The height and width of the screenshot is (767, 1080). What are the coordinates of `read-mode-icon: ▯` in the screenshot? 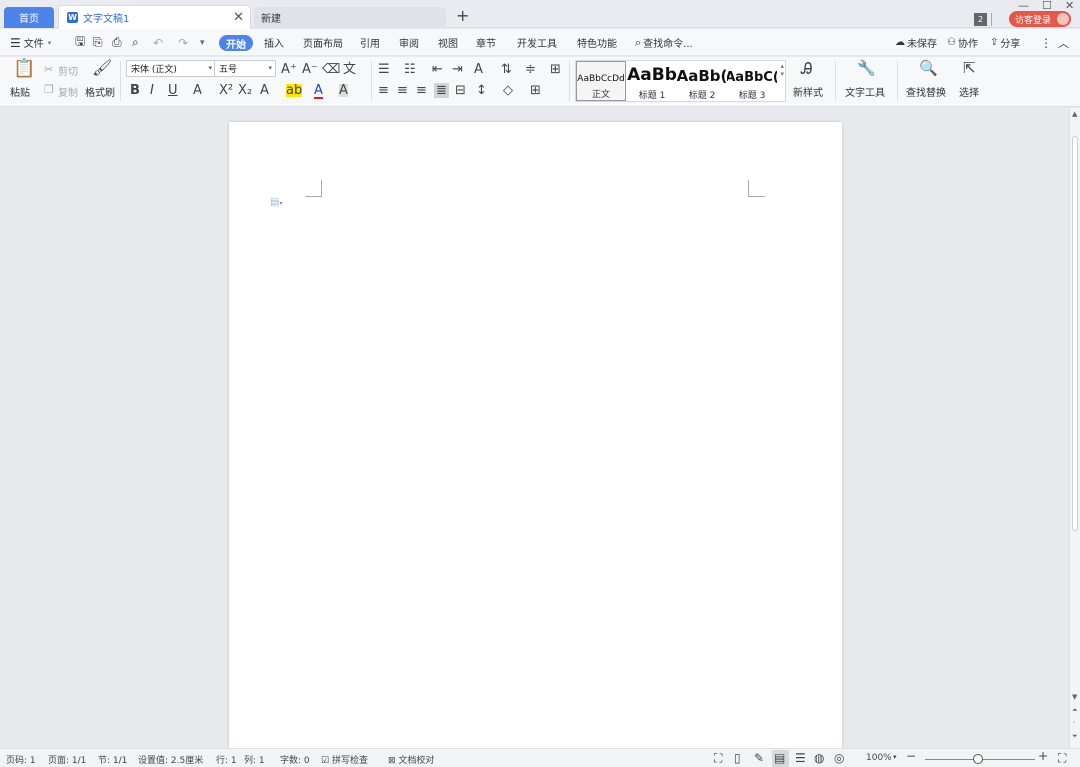 It's located at (737, 758).